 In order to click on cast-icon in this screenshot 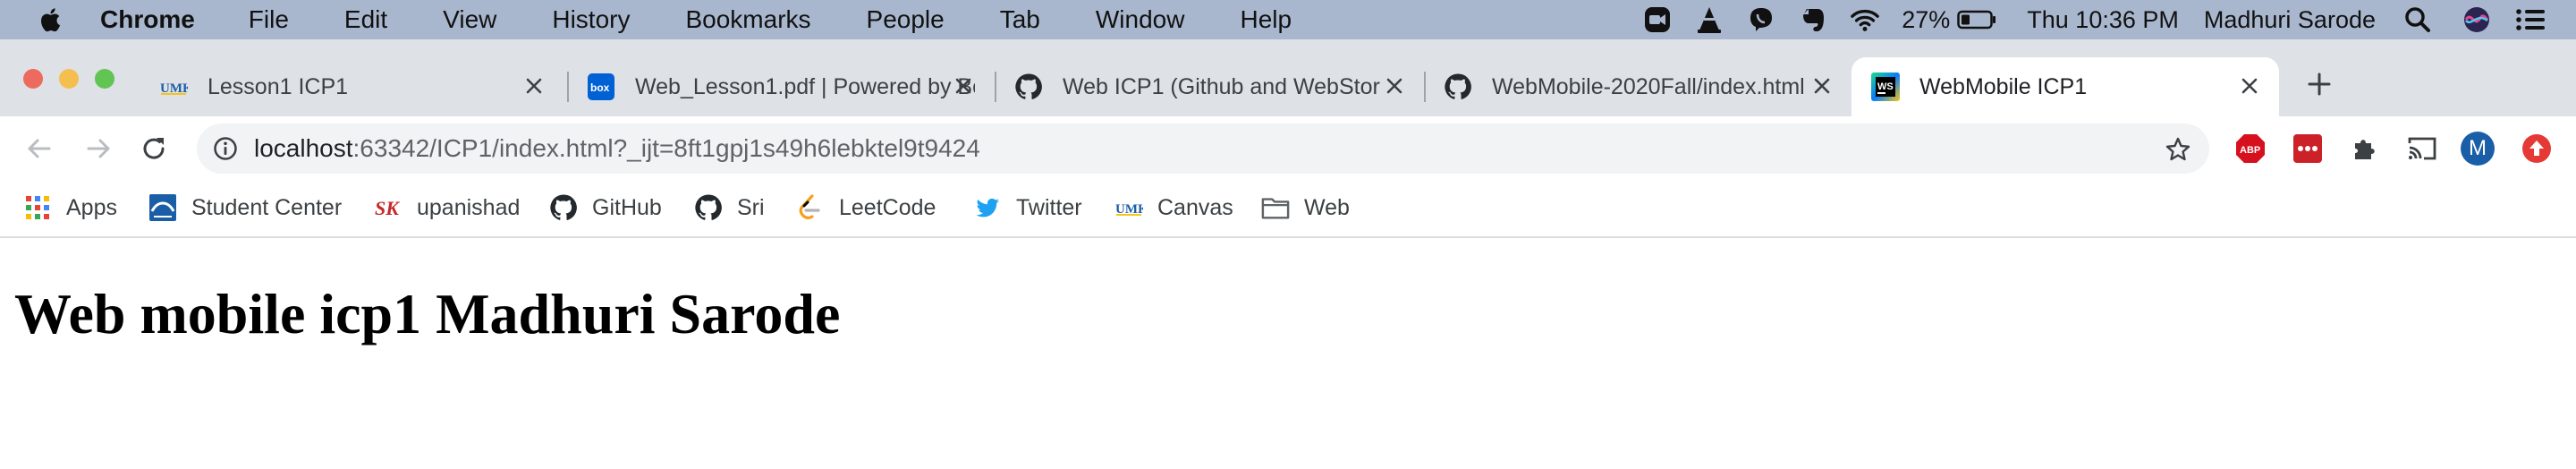, I will do `click(2422, 148)`.